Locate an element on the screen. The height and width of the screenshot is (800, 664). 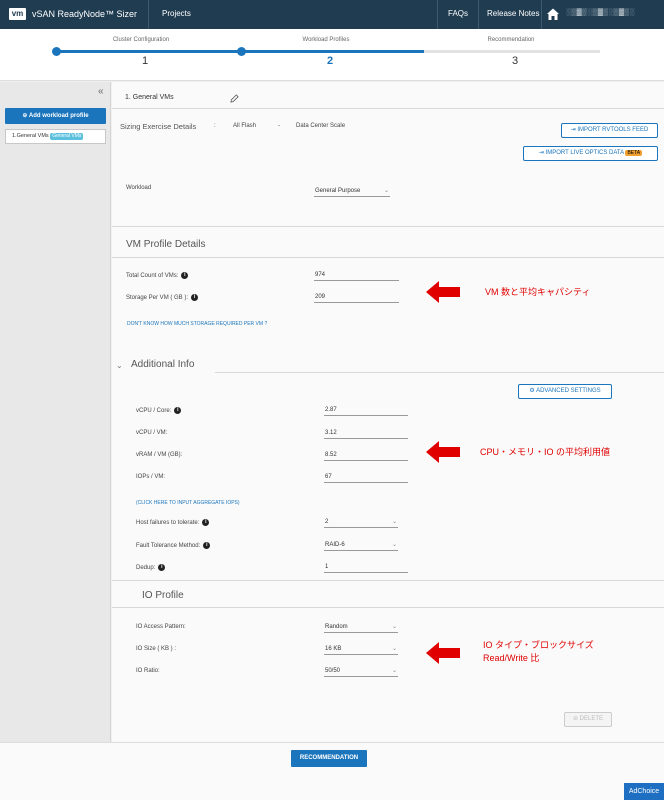
app-title: vSAN ReadyNode™ Sizer is located at coordinates (84, 14).